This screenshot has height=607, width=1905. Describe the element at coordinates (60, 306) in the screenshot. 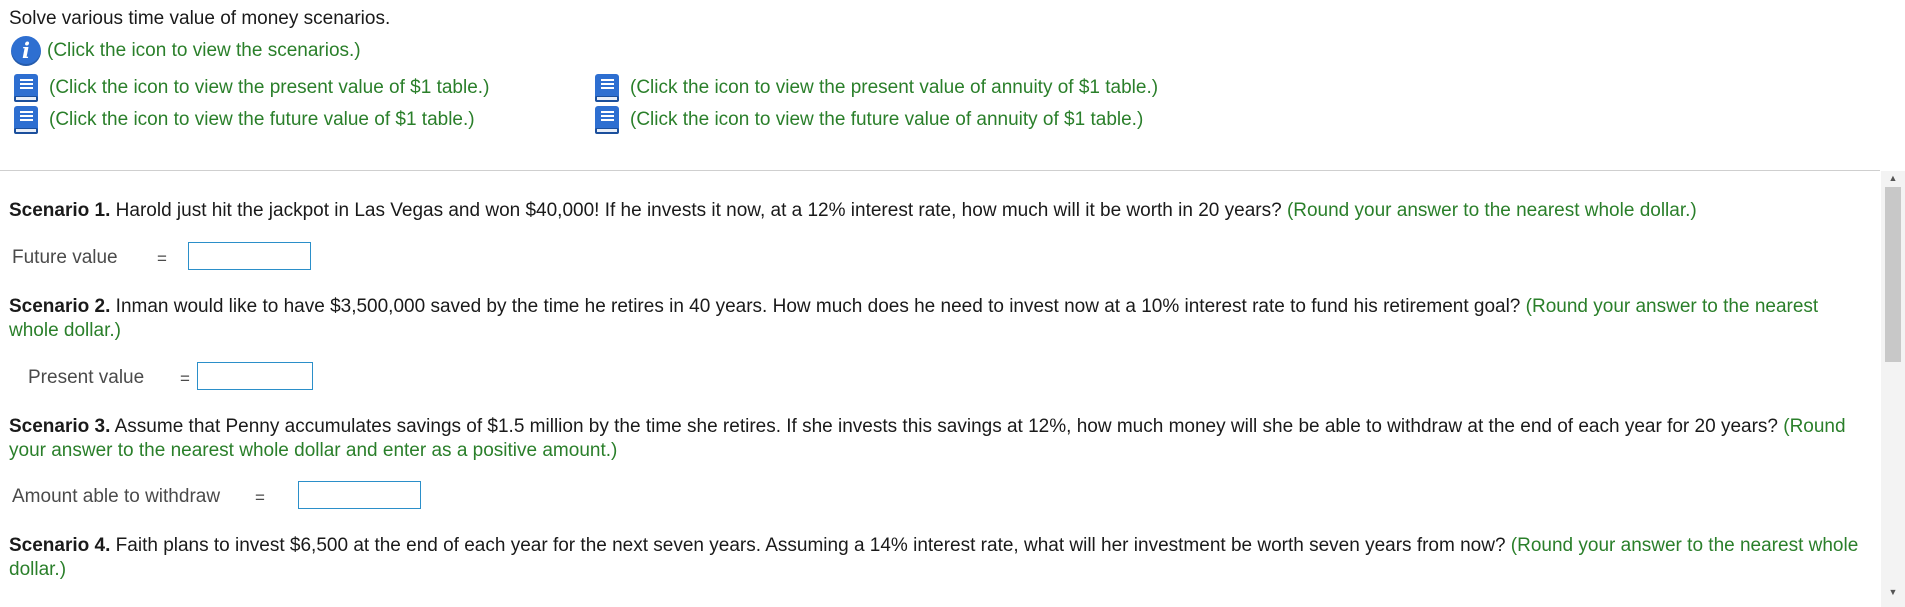

I see `scenario-label: Scenario 2.` at that location.